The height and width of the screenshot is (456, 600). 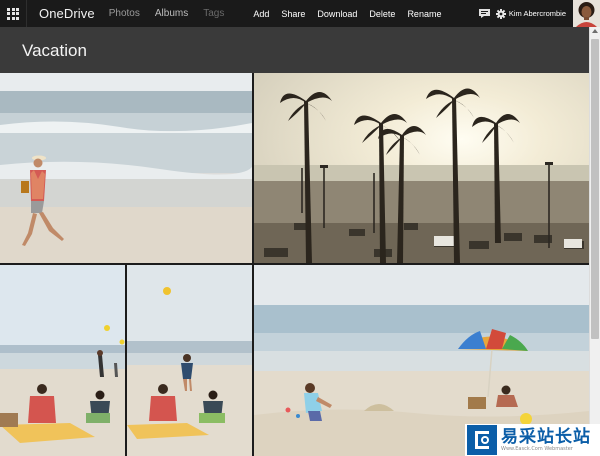 I want to click on rename-button: Rename, so click(x=424, y=14).